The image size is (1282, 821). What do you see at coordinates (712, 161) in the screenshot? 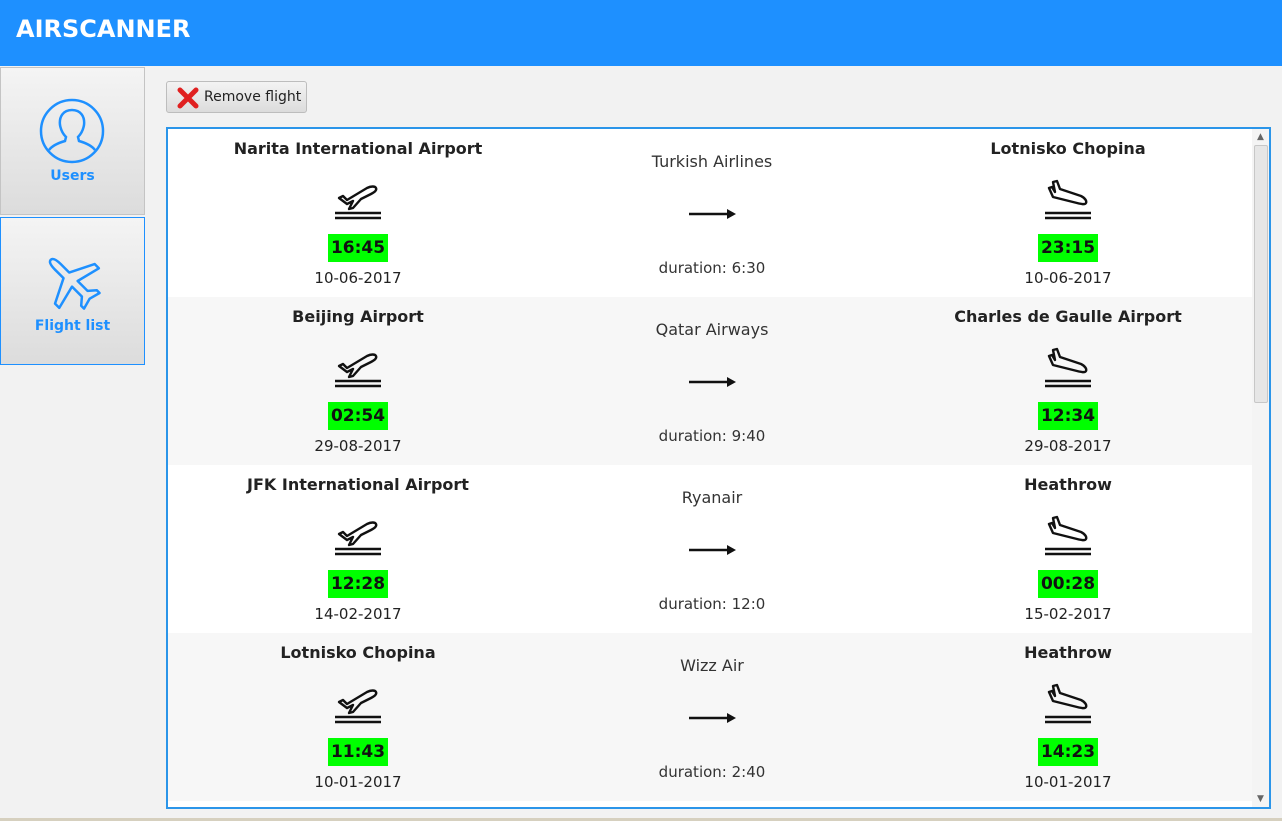
I see `airline-name: Turkish Airlines` at bounding box center [712, 161].